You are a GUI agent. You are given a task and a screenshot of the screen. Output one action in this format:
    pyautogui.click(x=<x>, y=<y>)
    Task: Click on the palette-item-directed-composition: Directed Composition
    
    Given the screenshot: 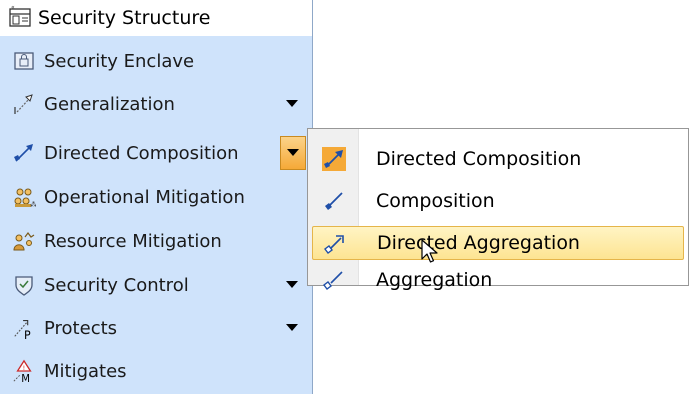 What is the action you would take?
    pyautogui.click(x=155, y=153)
    